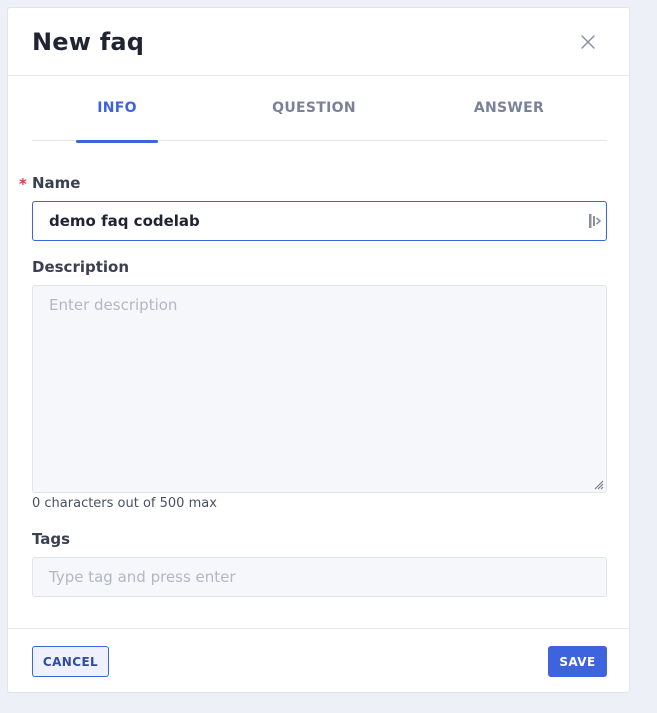 Image resolution: width=657 pixels, height=713 pixels. Describe the element at coordinates (124, 221) in the screenshot. I see `name-input-value: demo faq codelab` at that location.